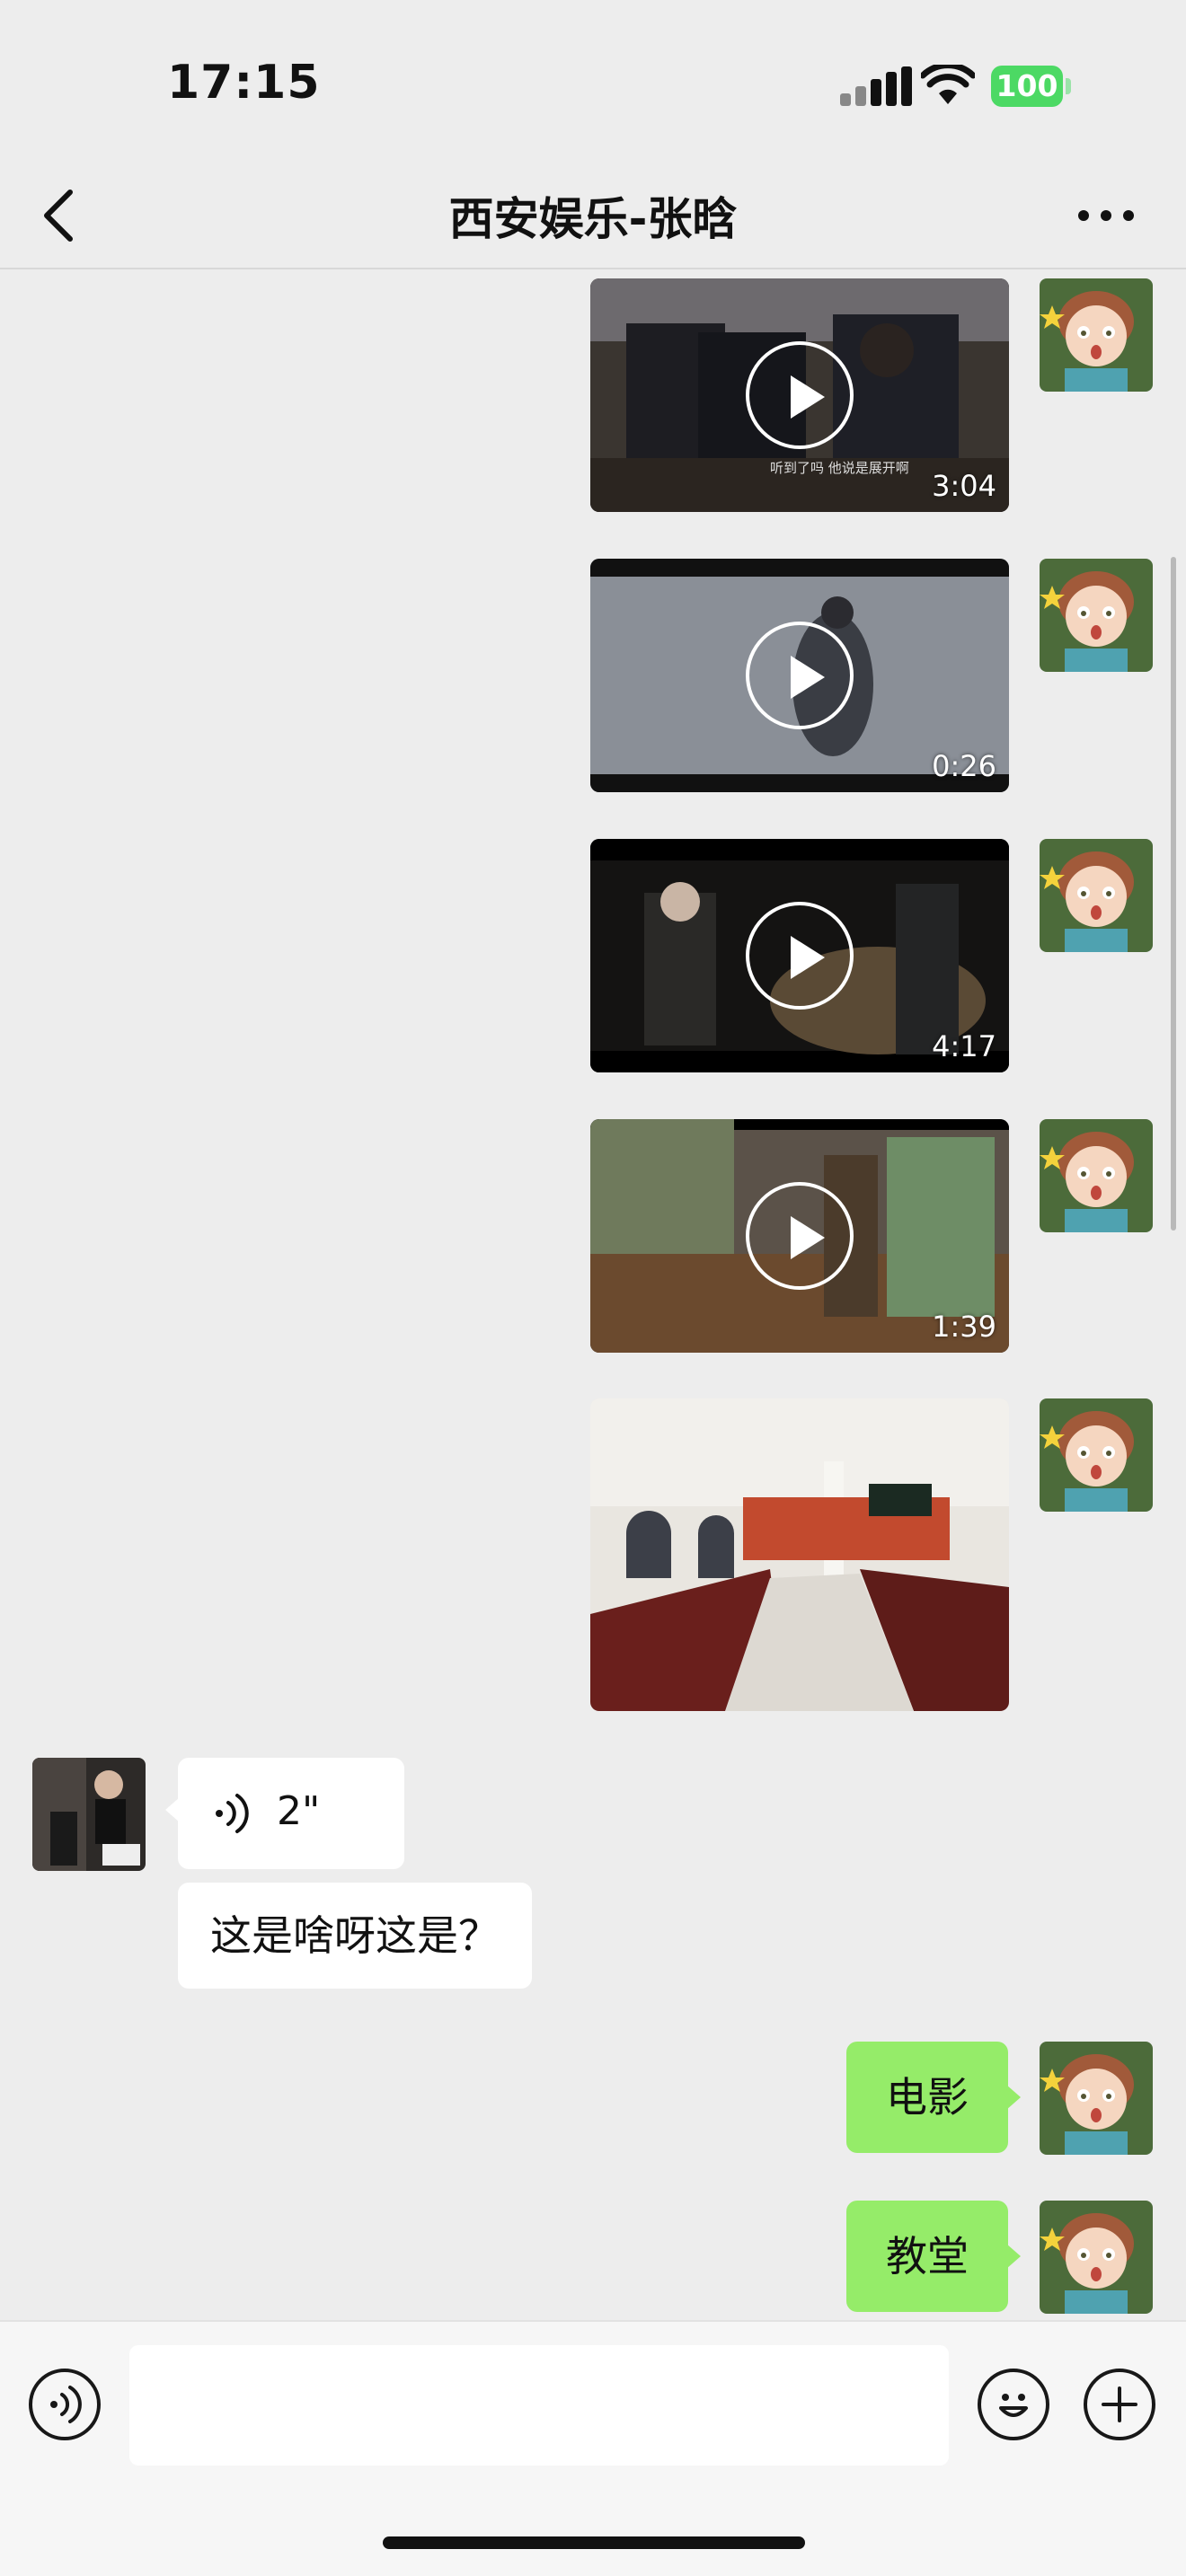 This screenshot has height=2576, width=1186. Describe the element at coordinates (964, 486) in the screenshot. I see `video-duration: 3:04` at that location.